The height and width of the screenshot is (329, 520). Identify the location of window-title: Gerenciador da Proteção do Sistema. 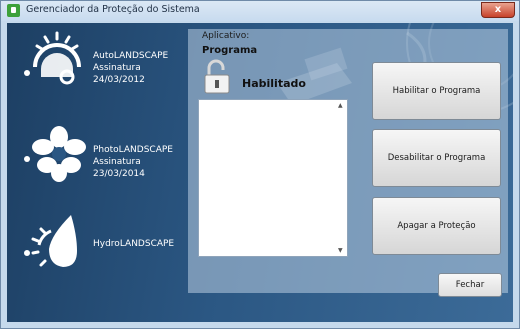
(113, 9).